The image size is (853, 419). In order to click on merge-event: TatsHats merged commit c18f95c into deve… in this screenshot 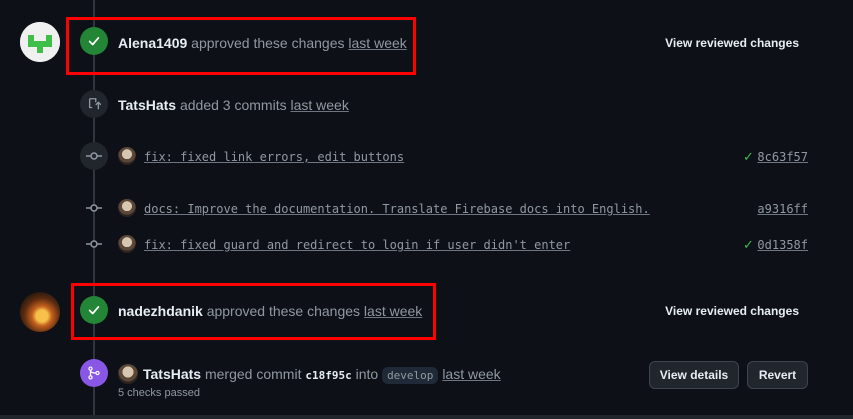, I will do `click(322, 375)`.